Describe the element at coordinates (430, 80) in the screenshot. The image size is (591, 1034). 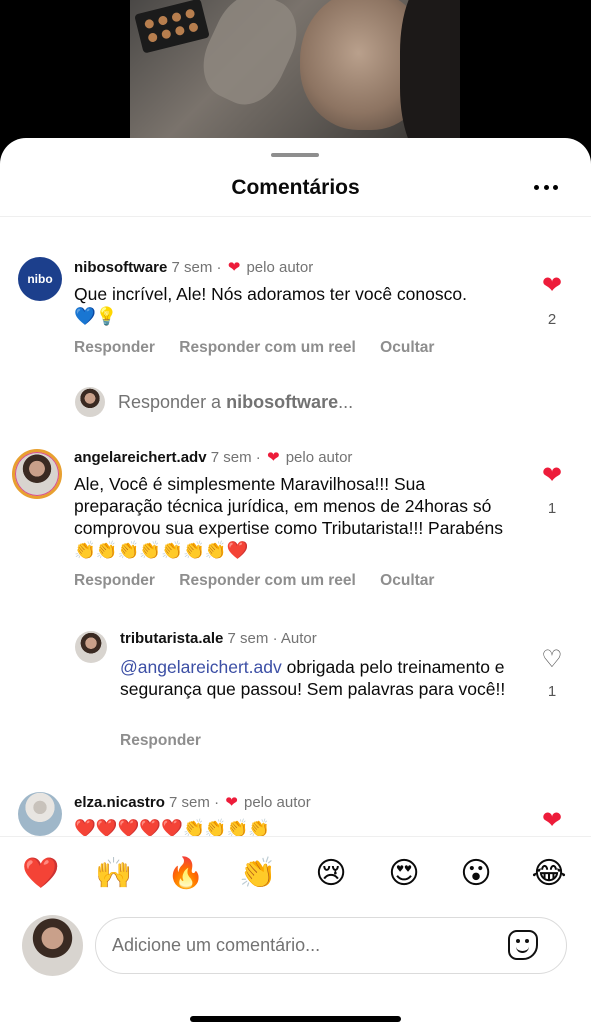
I see `hair-image` at that location.